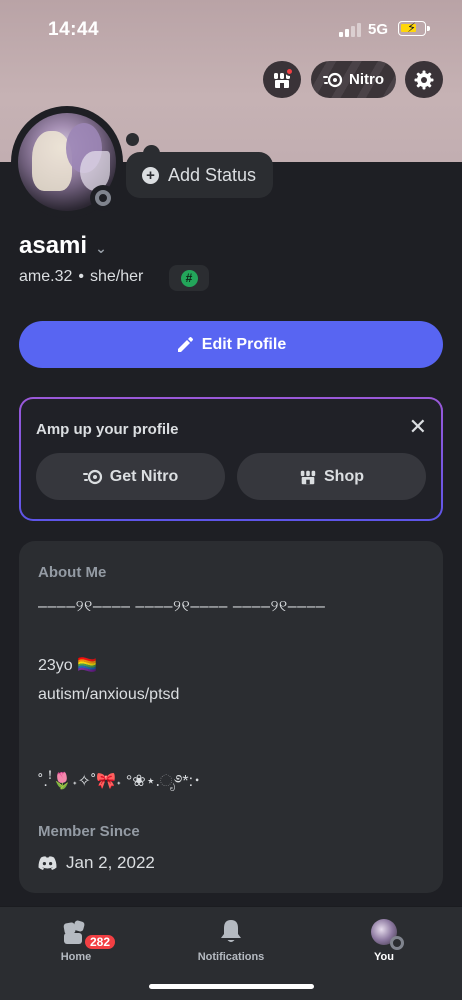 This screenshot has height=1000, width=462. Describe the element at coordinates (132, 139) in the screenshot. I see `status-bubble-dot` at that location.